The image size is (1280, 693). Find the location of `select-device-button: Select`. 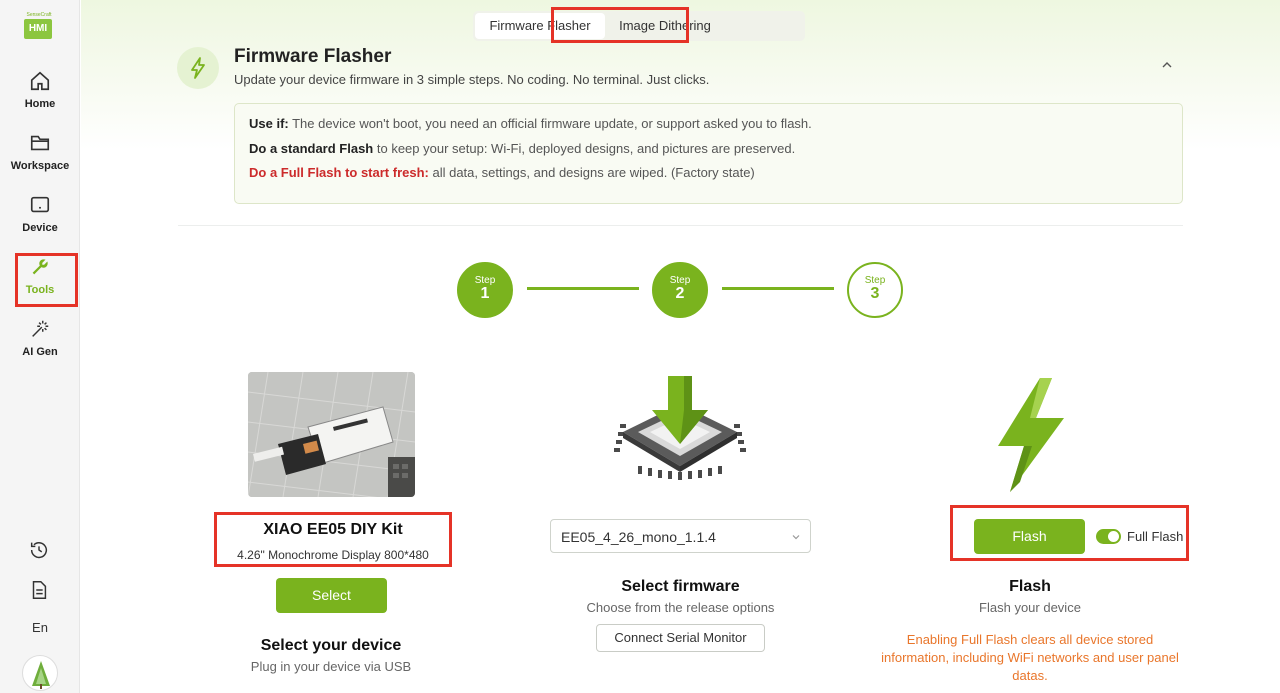

select-device-button: Select is located at coordinates (331, 595).